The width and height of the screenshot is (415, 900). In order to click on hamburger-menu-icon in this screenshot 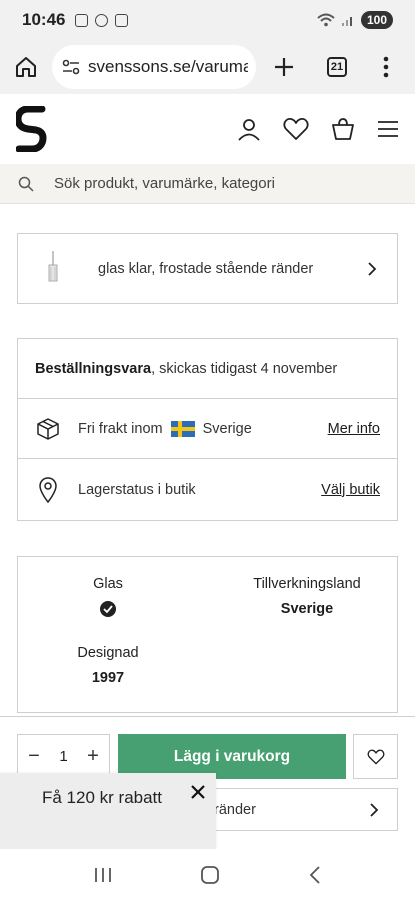, I will do `click(388, 129)`.